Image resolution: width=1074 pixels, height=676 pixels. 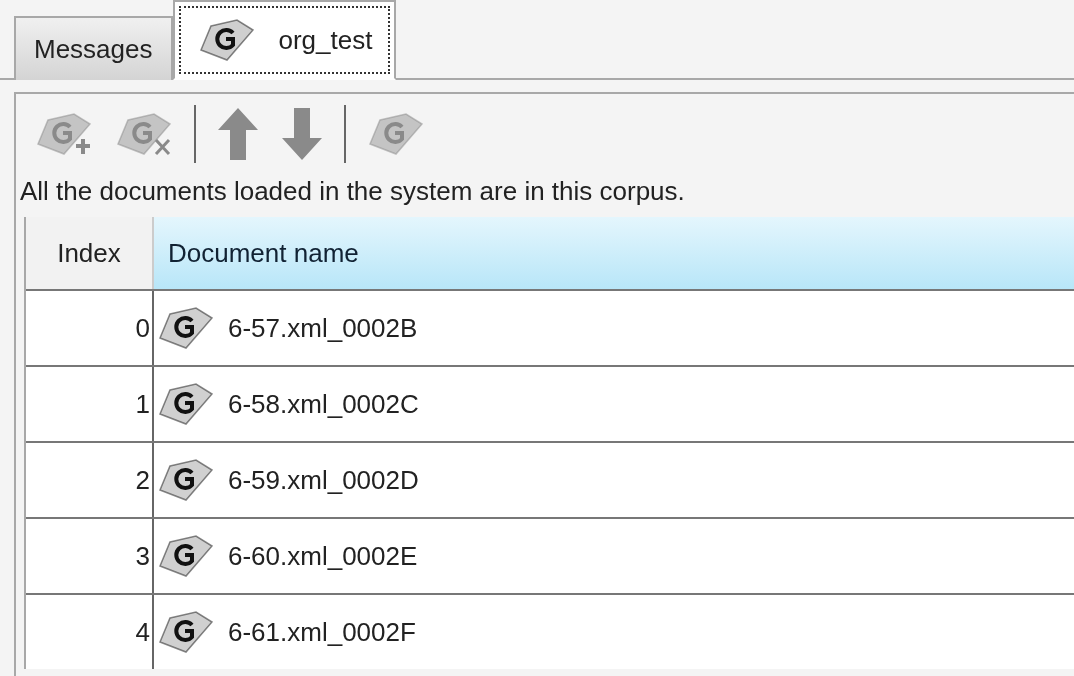 I want to click on document-name: 6-60.xml_0002E, so click(x=323, y=556).